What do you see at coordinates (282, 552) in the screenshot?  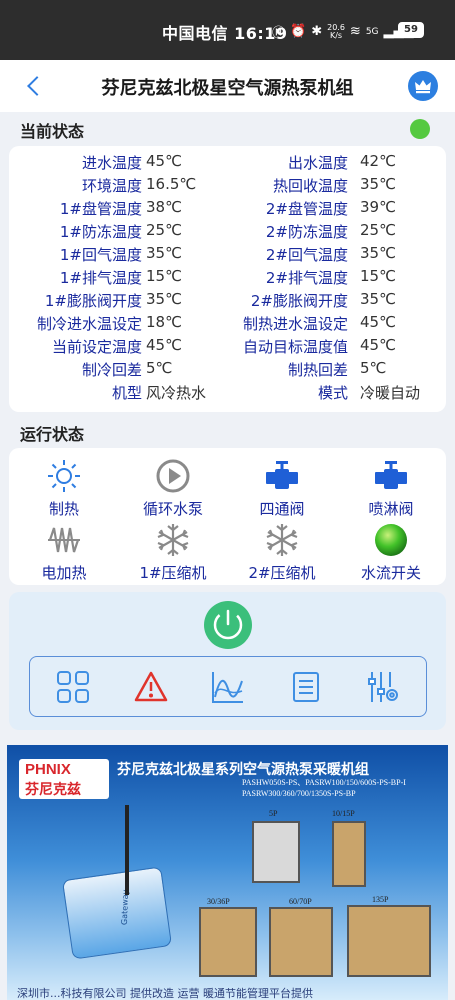 I see `run-item-compressor-2: 2#压缩机` at bounding box center [282, 552].